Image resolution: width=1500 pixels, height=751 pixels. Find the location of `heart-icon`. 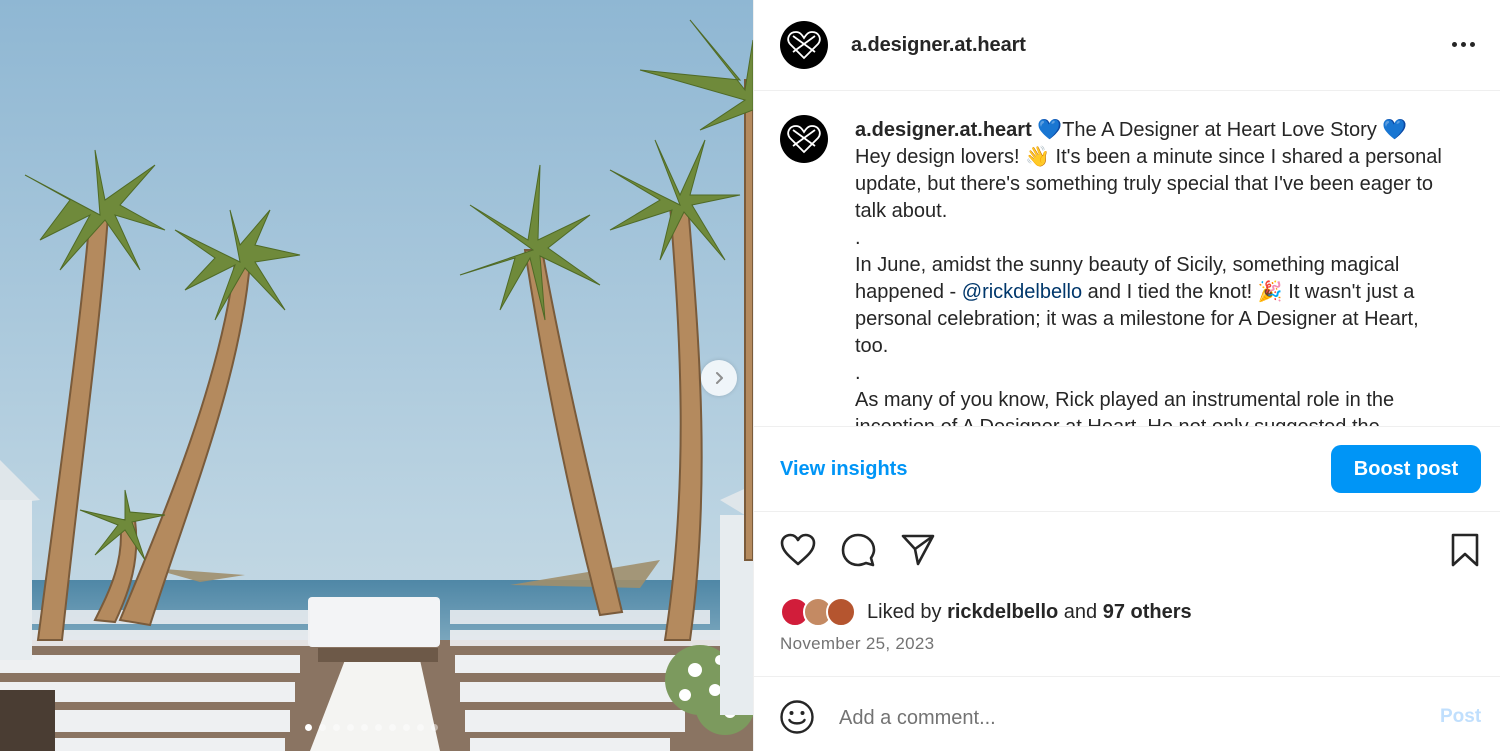

heart-icon is located at coordinates (798, 549).